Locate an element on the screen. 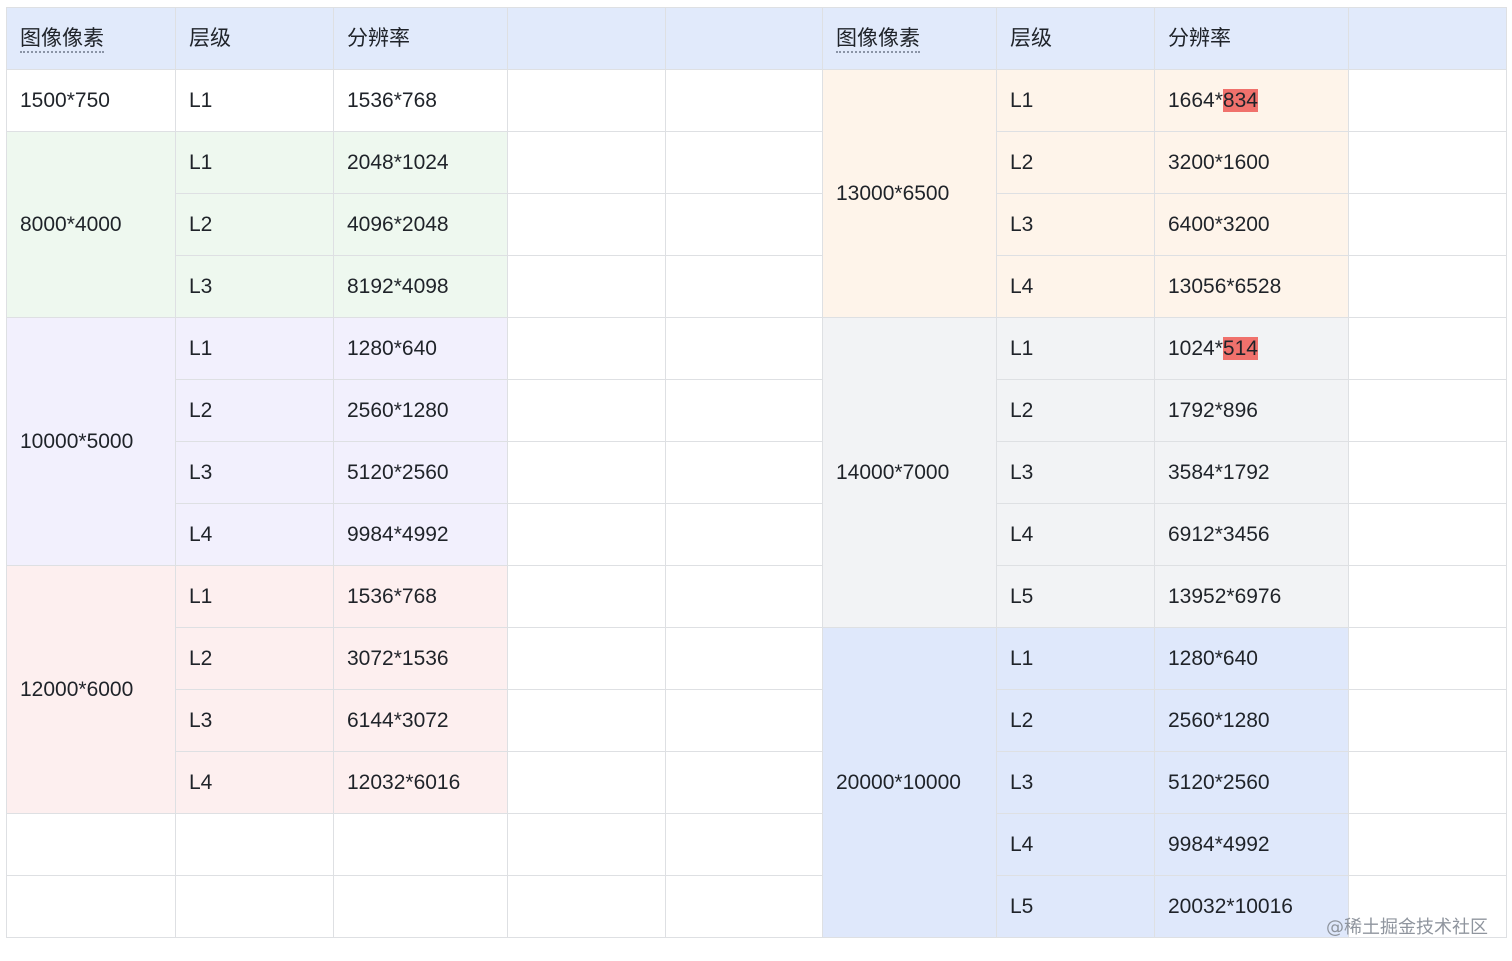 The height and width of the screenshot is (961, 1512). cell-resolution: 3584*1792 is located at coordinates (1251, 472).